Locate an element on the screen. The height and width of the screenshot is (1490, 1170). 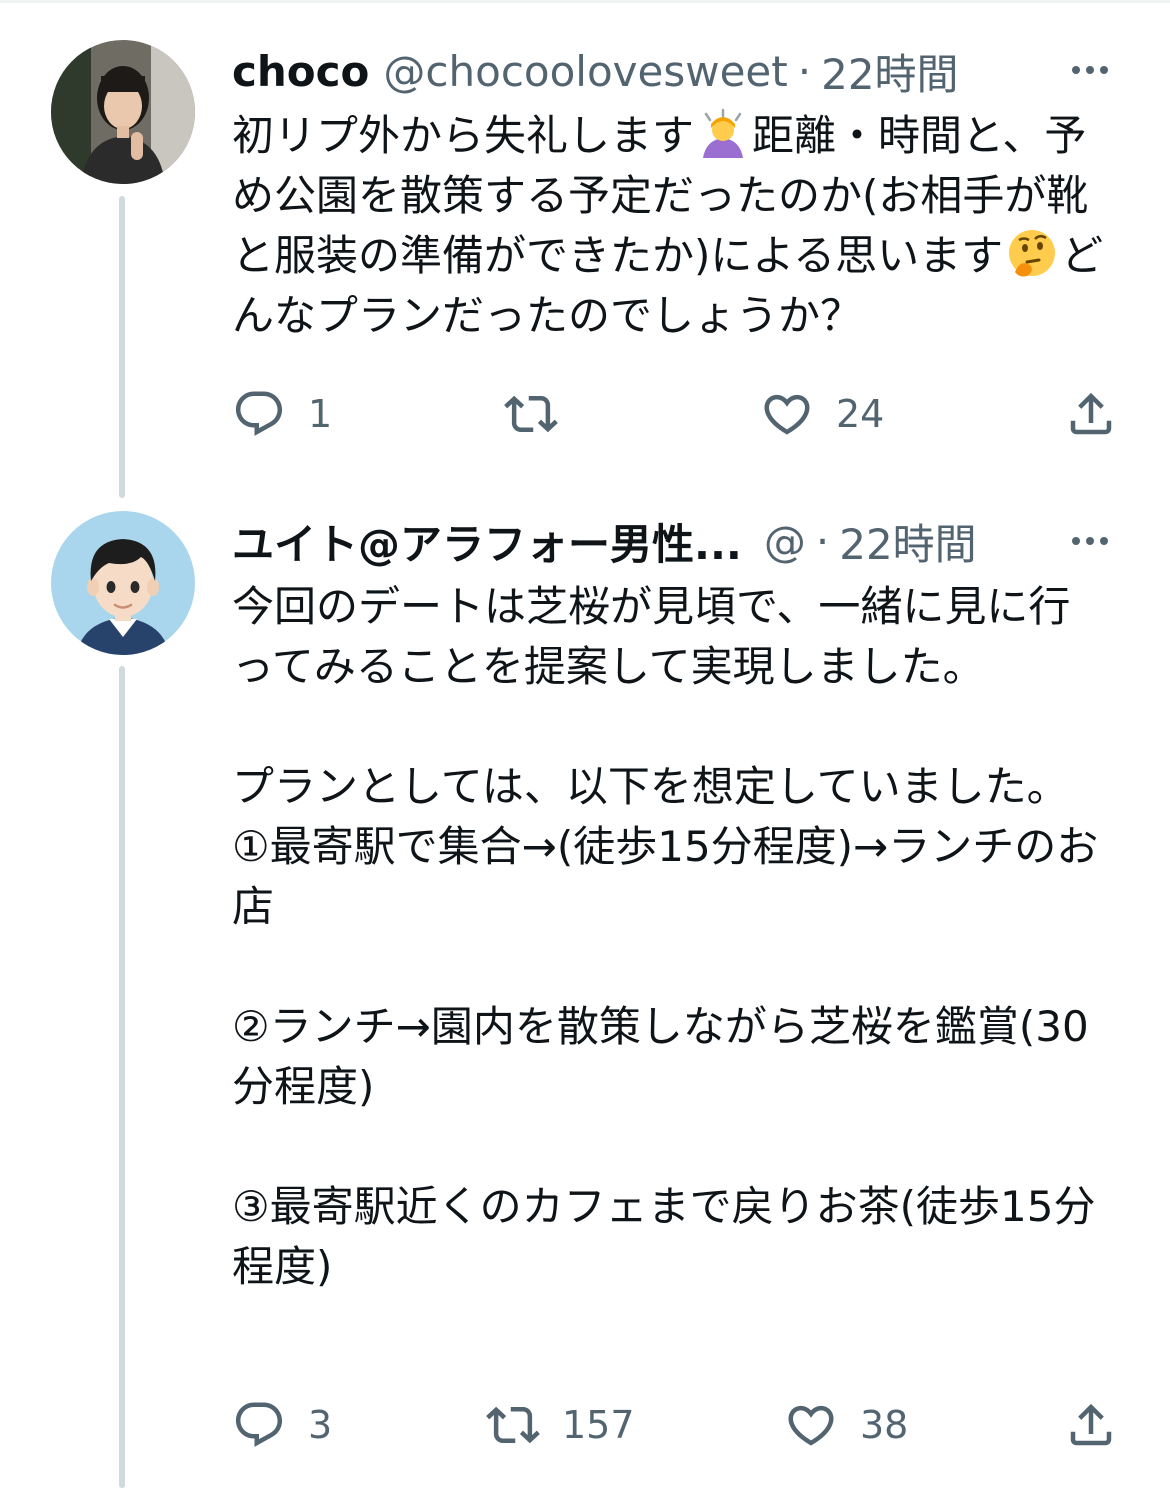
display-name: choco is located at coordinates (300, 71).